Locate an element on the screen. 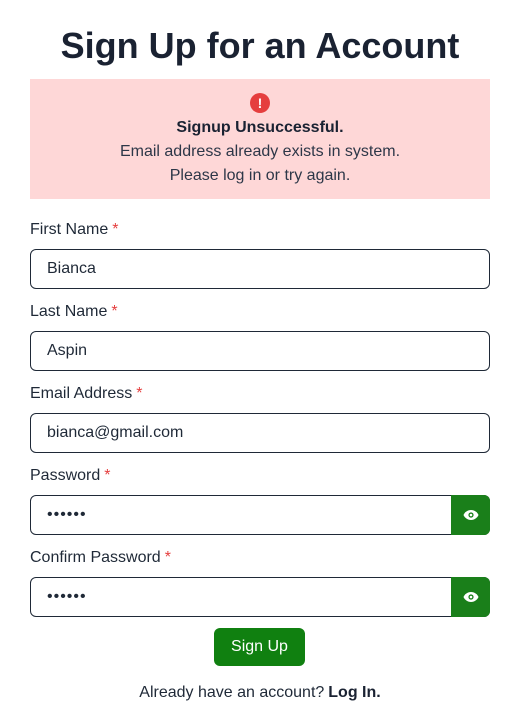  email-label: Email Address * is located at coordinates (86, 394).